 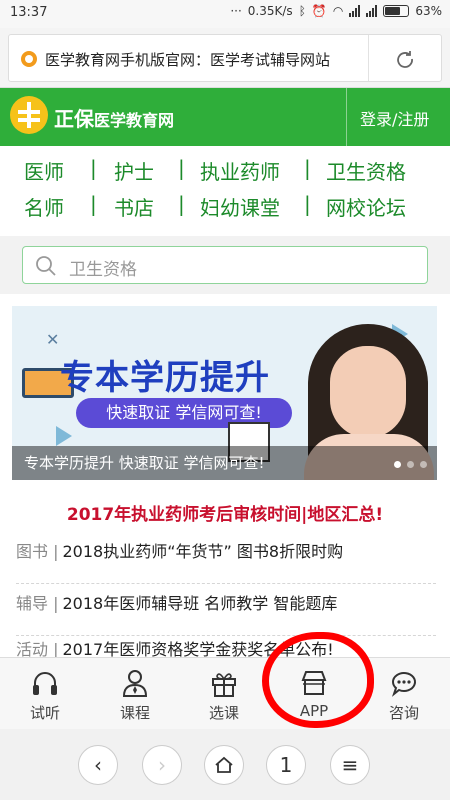 I want to click on login-register-link: 登录/注册, so click(x=394, y=118).